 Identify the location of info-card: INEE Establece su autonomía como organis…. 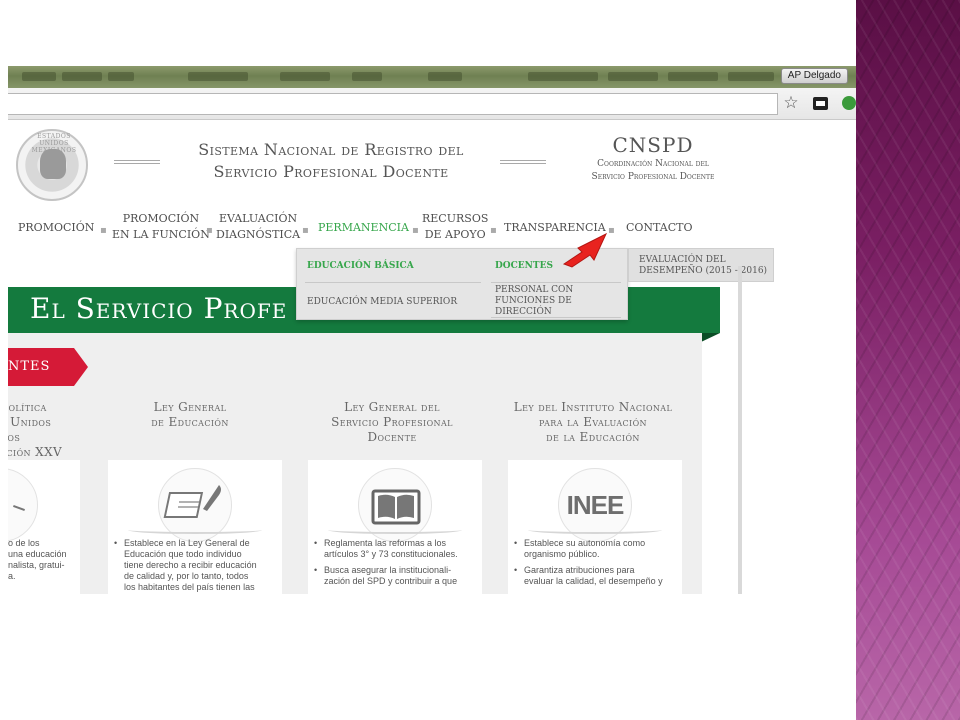
(595, 527).